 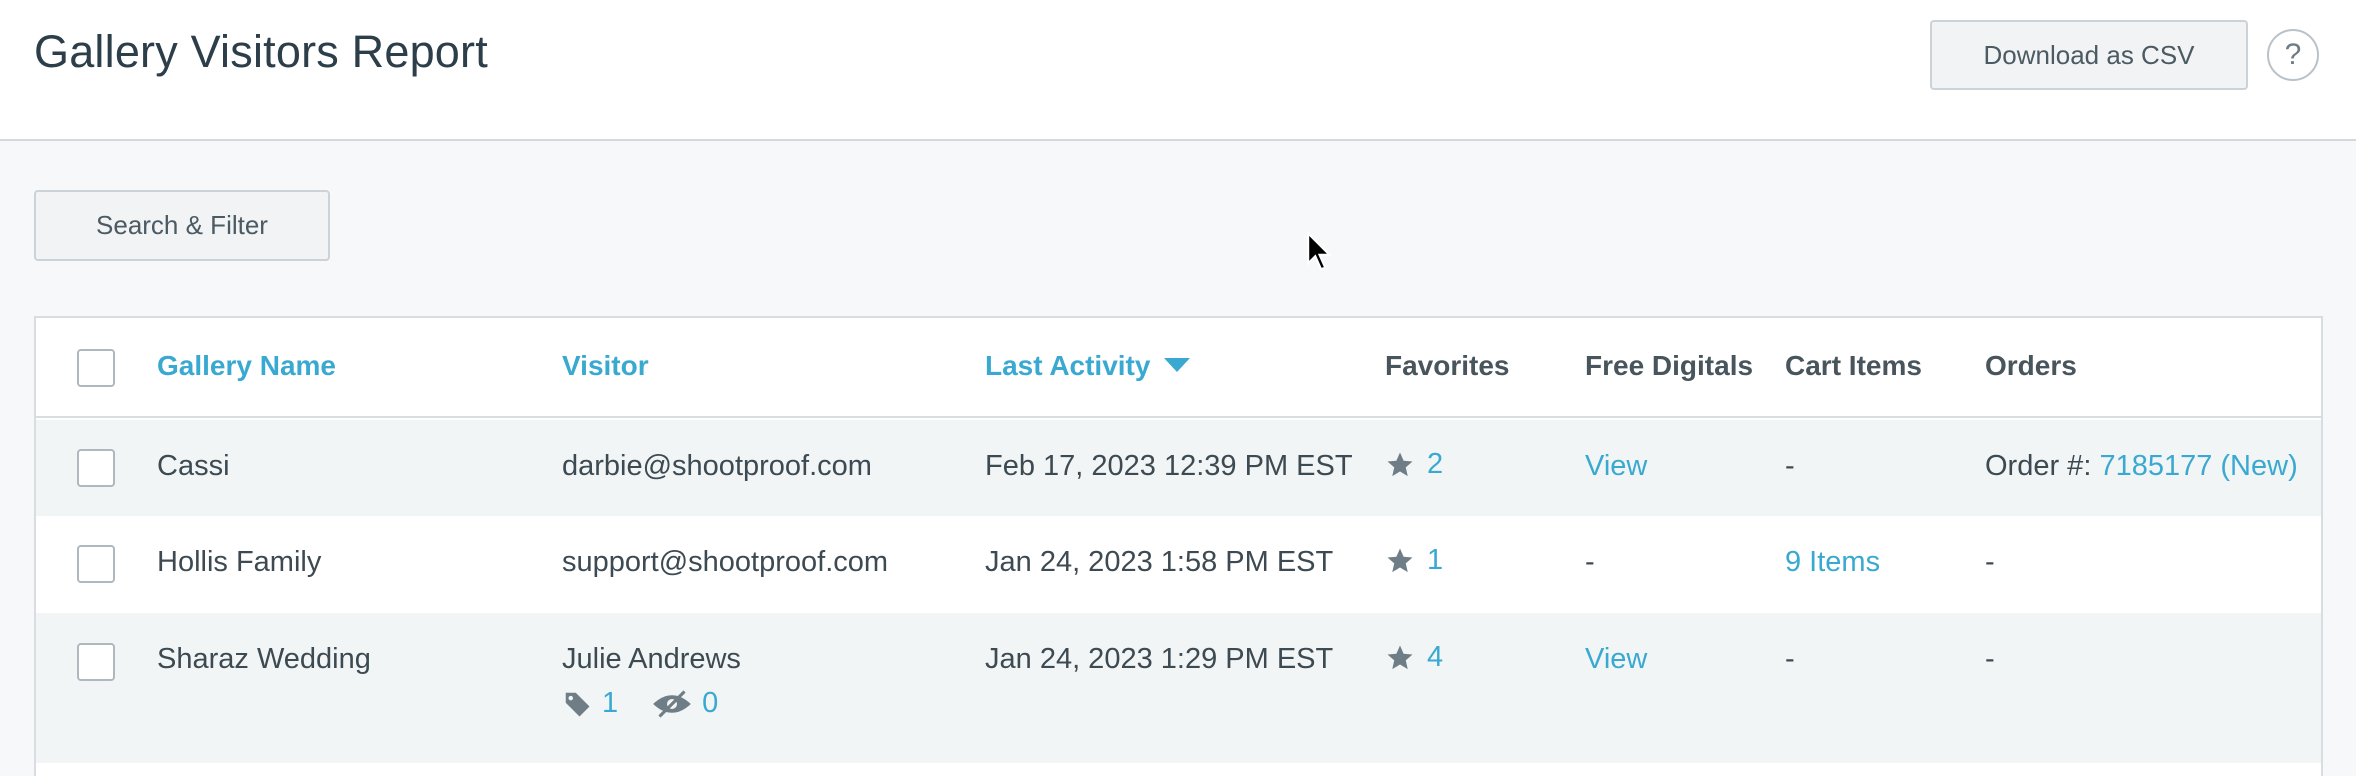 I want to click on cart-items-link: 9 Items, so click(x=1832, y=562).